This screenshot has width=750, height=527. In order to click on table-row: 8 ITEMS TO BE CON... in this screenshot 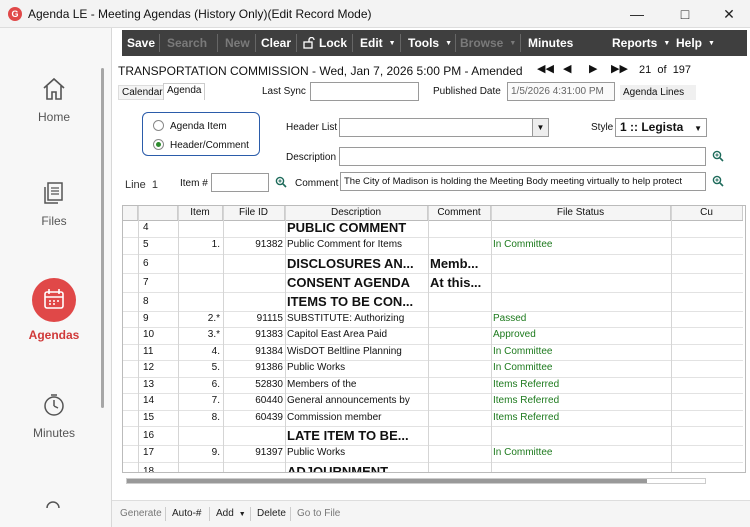, I will do `click(433, 301)`.